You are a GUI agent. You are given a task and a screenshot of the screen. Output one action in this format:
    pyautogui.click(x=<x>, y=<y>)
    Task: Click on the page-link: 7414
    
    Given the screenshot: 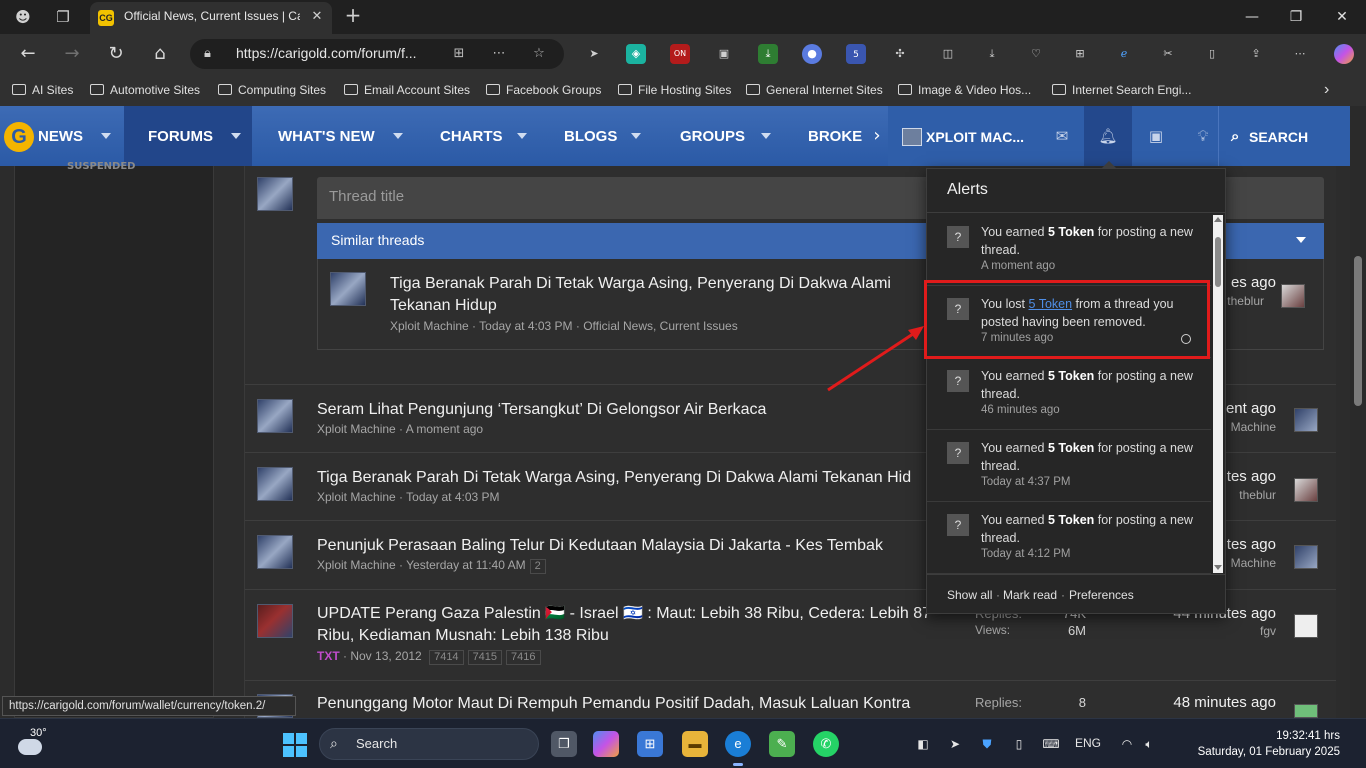 What is the action you would take?
    pyautogui.click(x=446, y=657)
    